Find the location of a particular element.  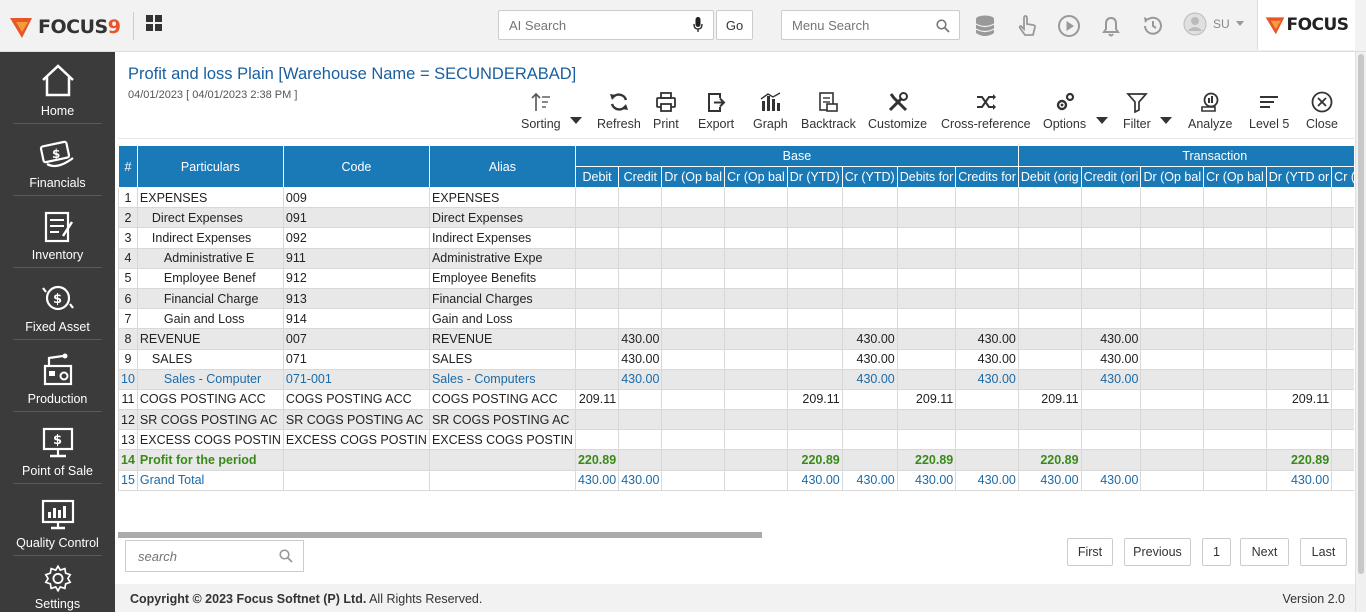

column-header-index: # is located at coordinates (128, 166).